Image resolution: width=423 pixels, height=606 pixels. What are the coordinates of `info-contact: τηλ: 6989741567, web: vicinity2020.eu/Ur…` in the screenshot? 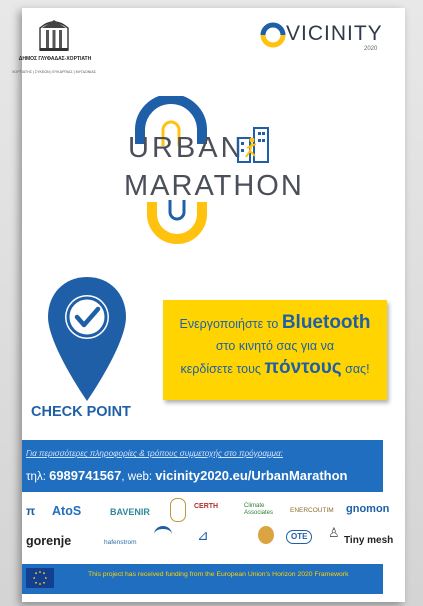 It's located at (186, 475).